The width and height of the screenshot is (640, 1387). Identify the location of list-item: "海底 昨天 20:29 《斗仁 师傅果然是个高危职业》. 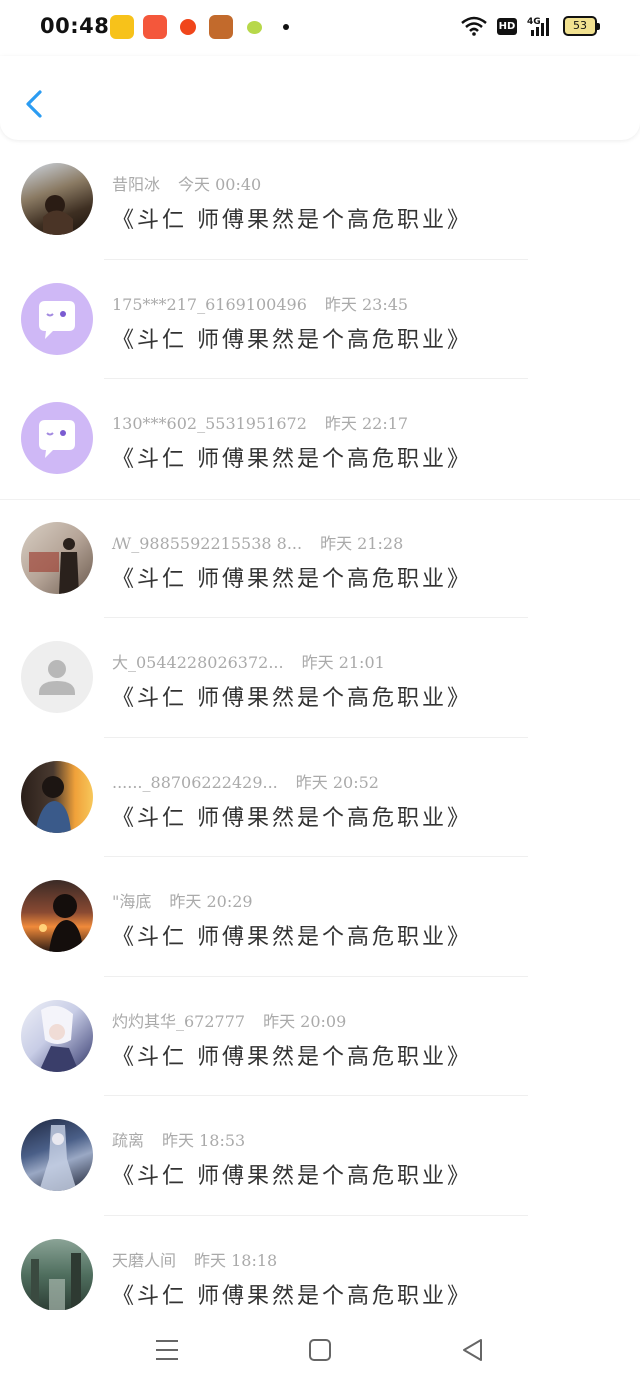
(320, 917).